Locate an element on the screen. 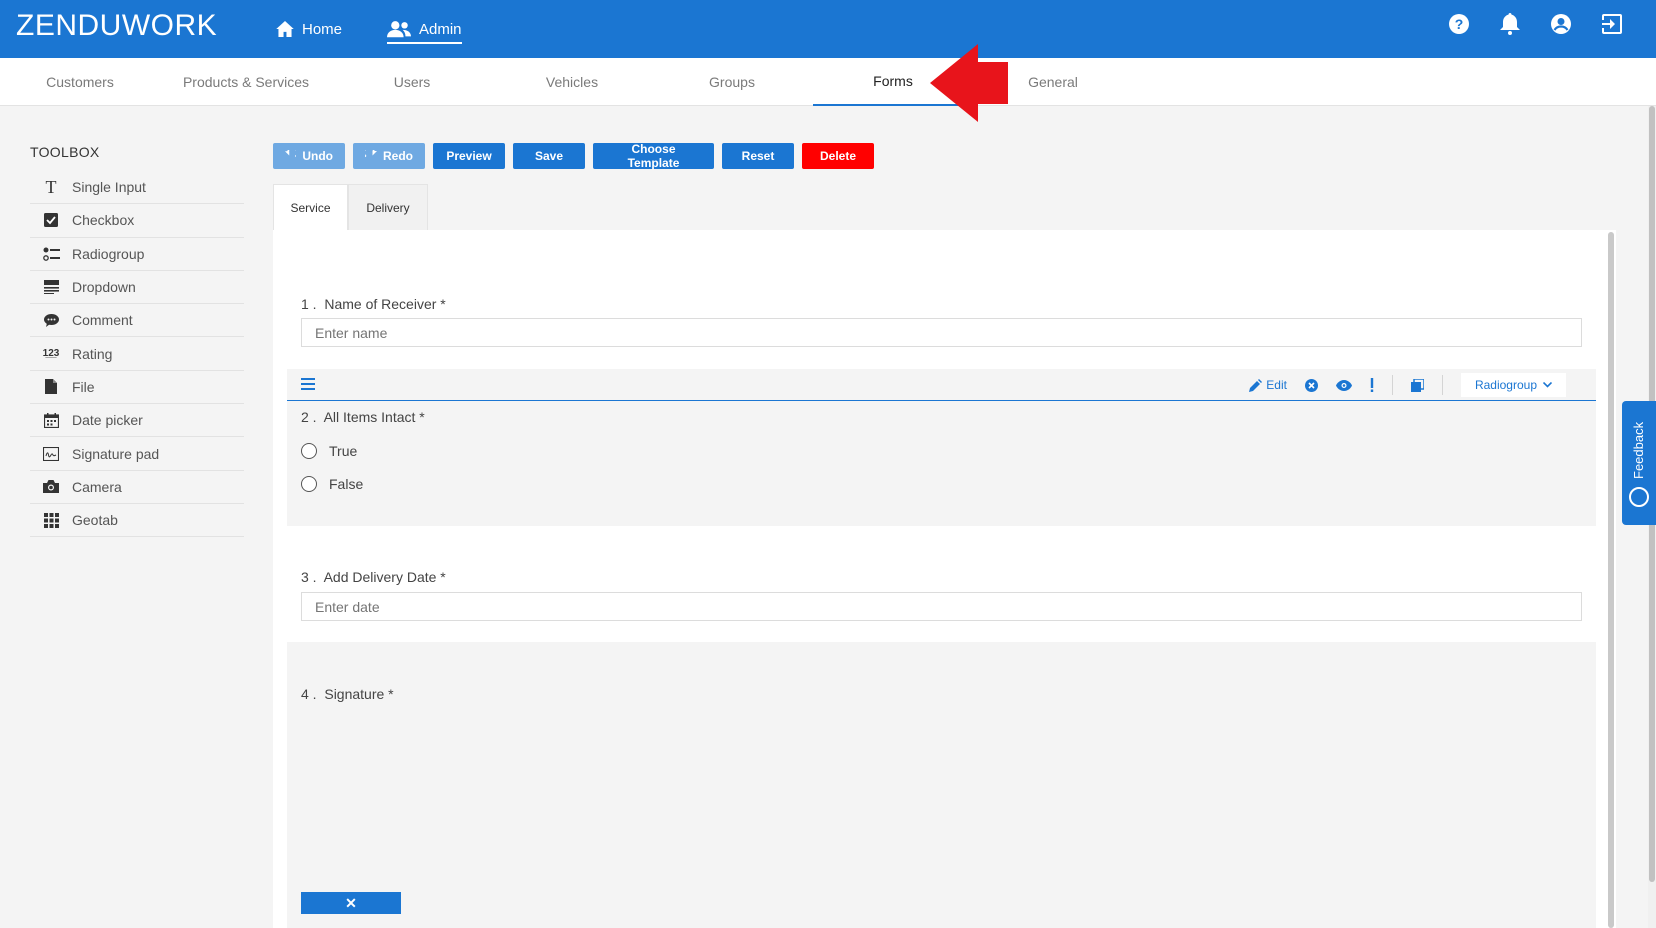  pencil-icon is located at coordinates (1256, 385).